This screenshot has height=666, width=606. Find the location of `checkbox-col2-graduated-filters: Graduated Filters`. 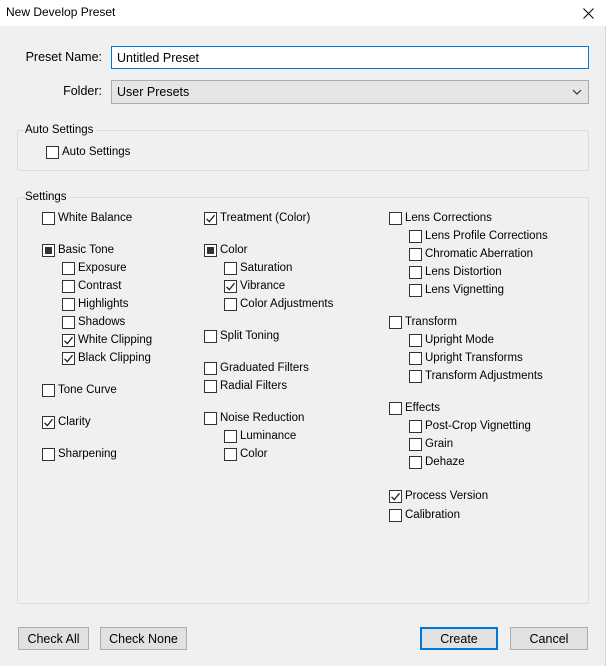

checkbox-col2-graduated-filters: Graduated Filters is located at coordinates (256, 368).